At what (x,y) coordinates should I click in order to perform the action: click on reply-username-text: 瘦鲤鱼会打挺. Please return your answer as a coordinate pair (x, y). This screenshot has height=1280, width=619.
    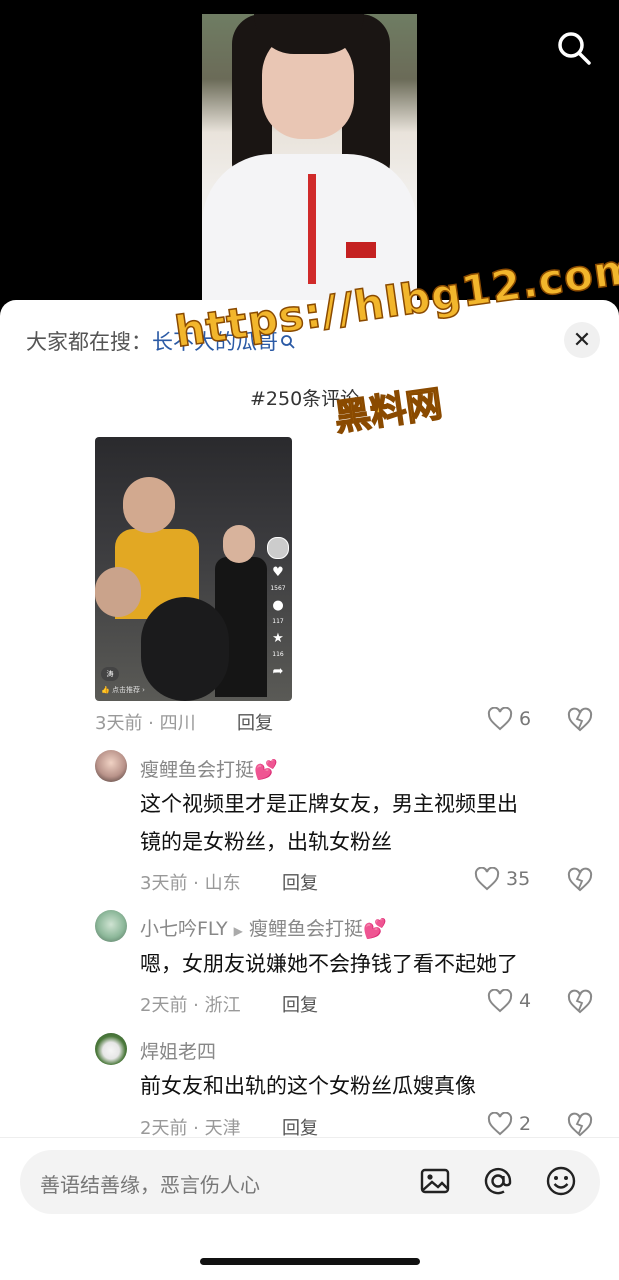
    Looking at the image, I should click on (197, 770).